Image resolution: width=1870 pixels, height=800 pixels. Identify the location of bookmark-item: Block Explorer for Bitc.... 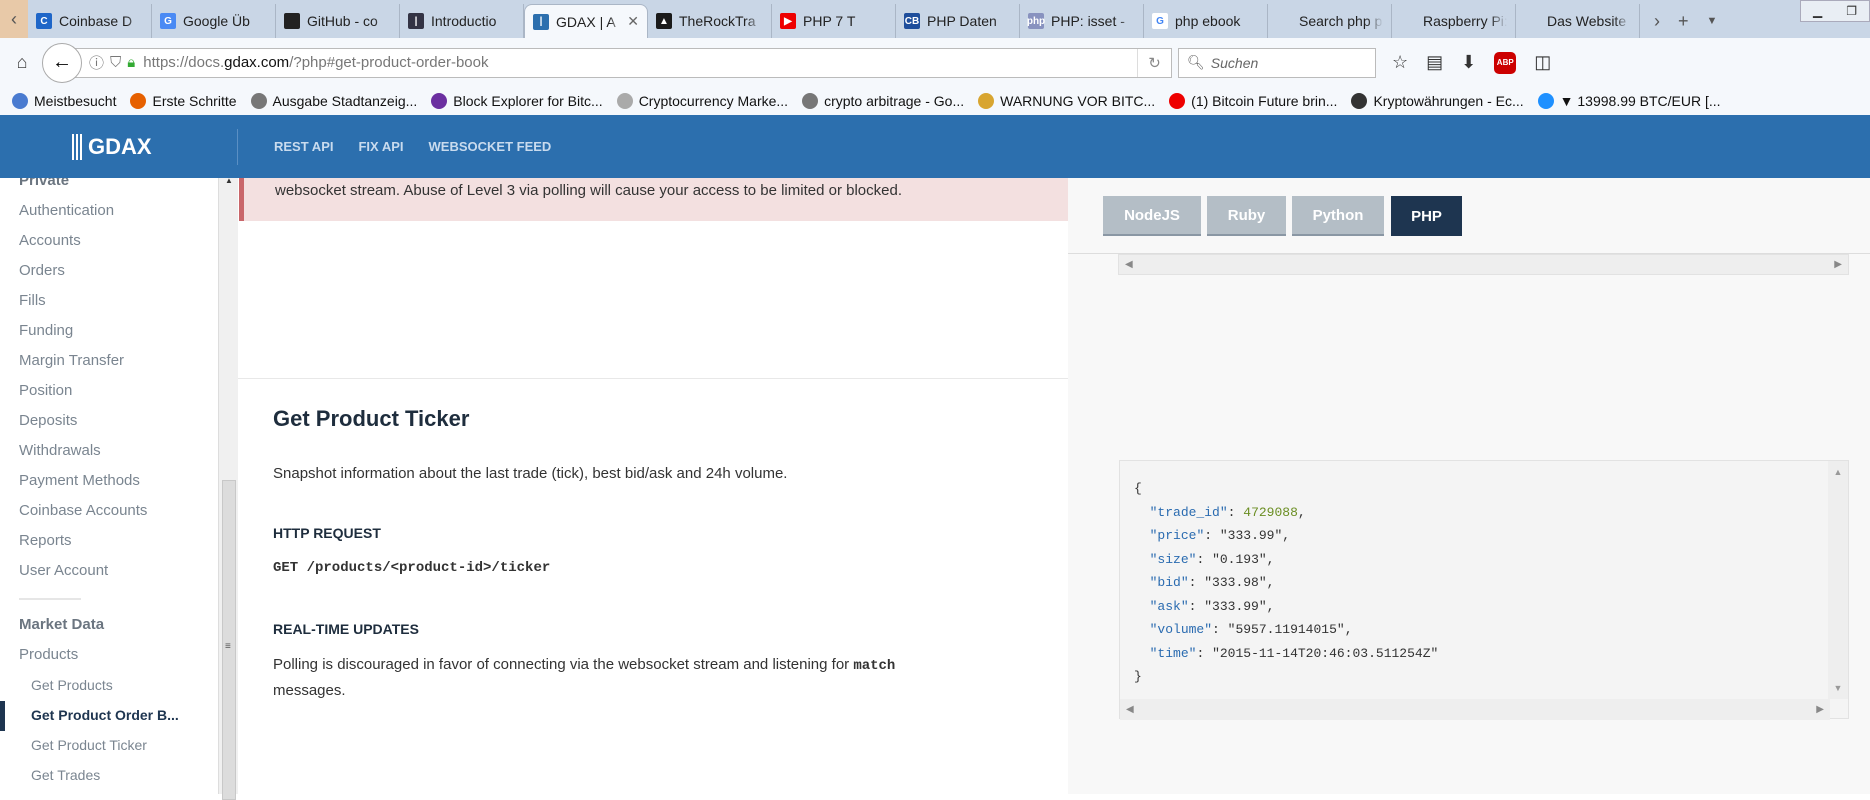
(517, 101).